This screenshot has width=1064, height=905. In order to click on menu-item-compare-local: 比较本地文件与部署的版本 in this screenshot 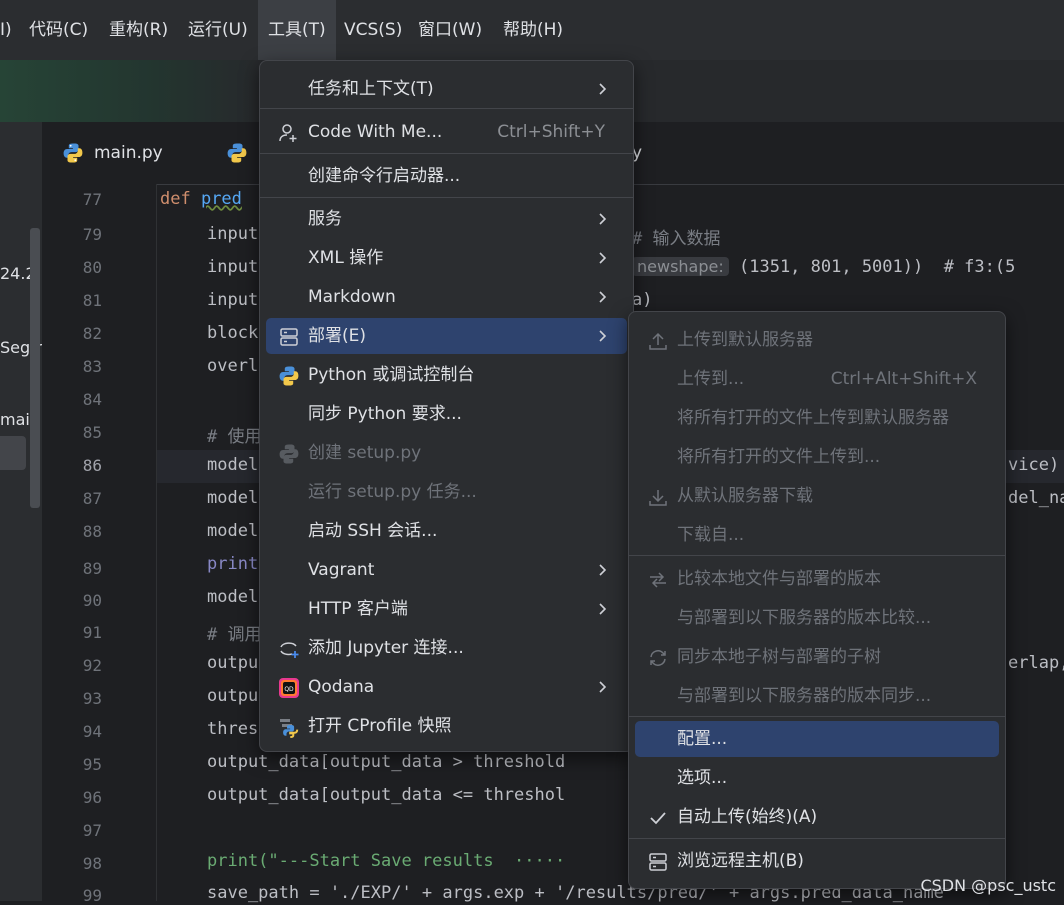, I will do `click(817, 579)`.